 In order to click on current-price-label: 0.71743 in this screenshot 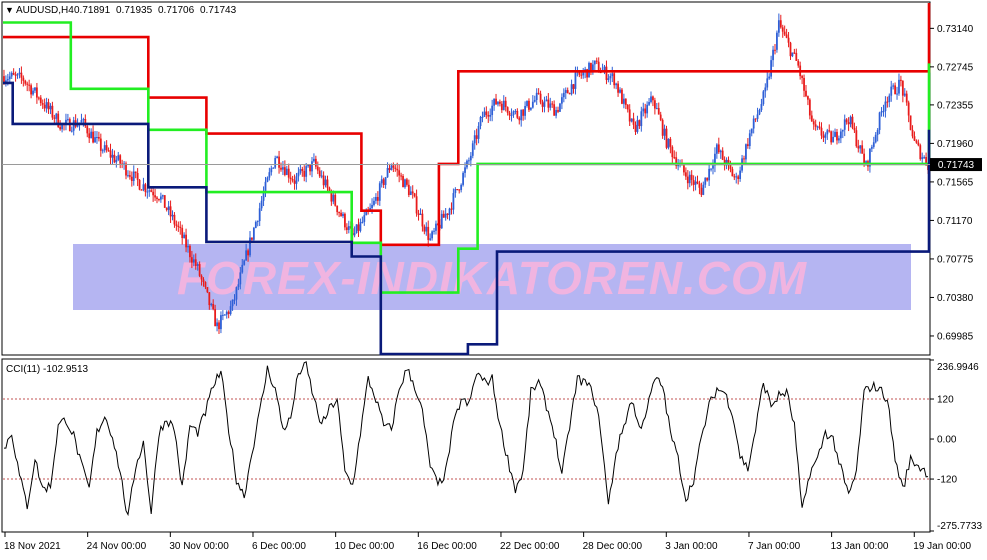, I will do `click(956, 165)`.